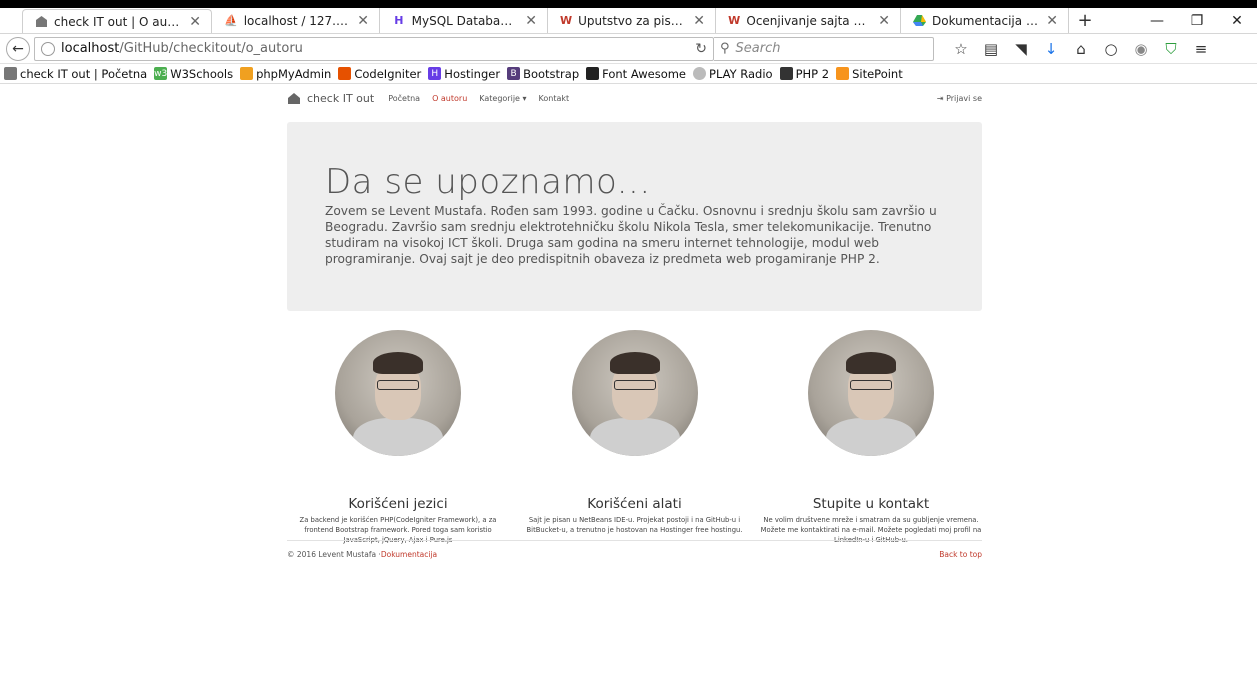 The width and height of the screenshot is (1257, 683). I want to click on sign-in-icon: ⇥, so click(940, 98).